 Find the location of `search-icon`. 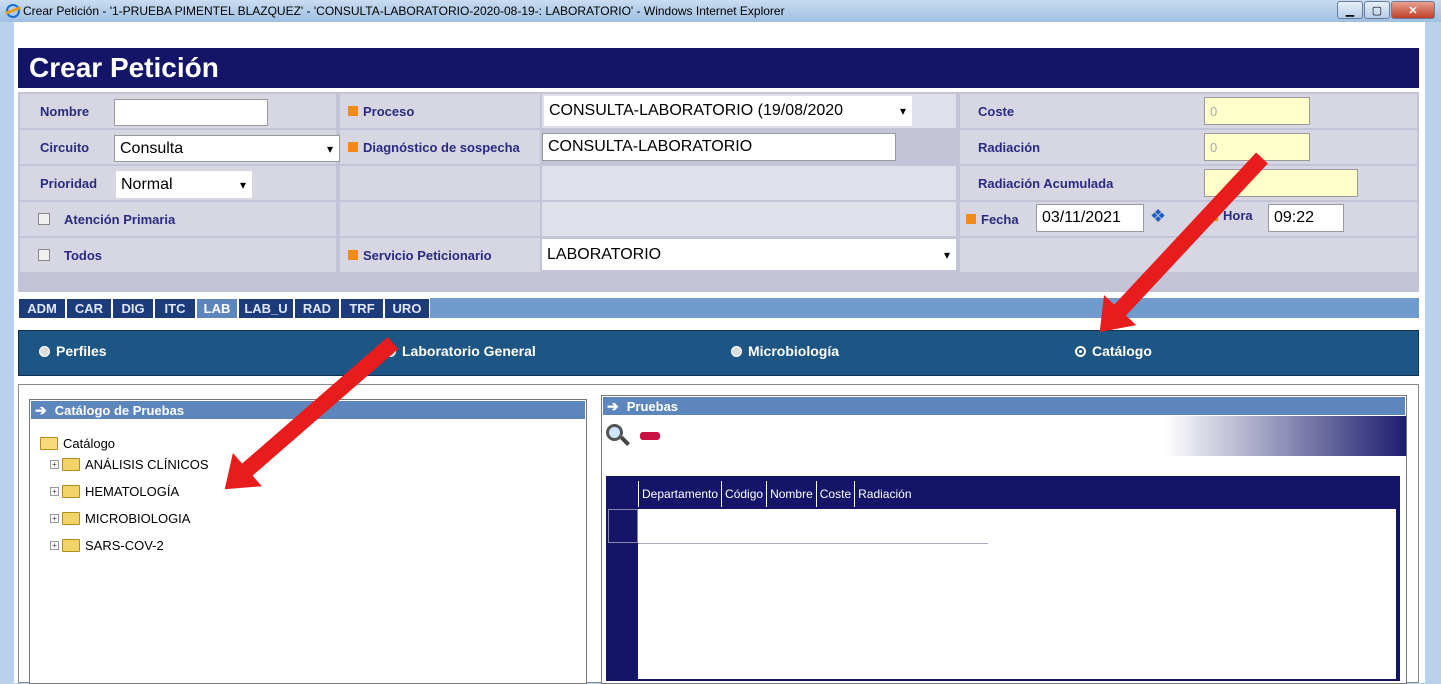

search-icon is located at coordinates (618, 436).